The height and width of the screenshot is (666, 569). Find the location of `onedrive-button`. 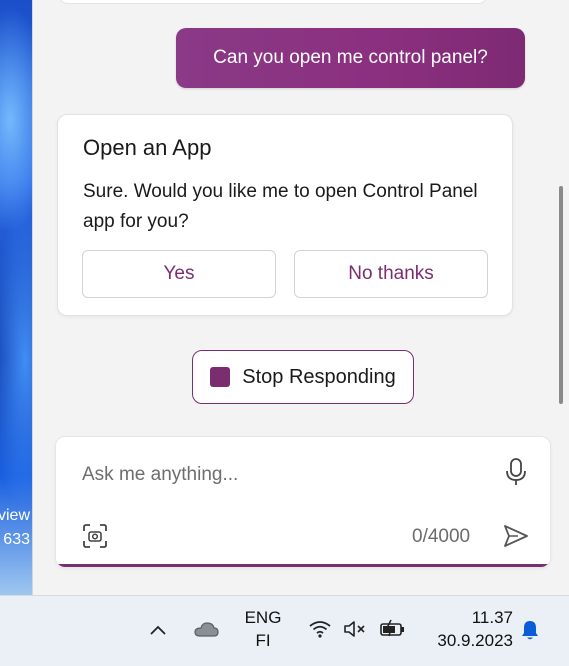

onedrive-button is located at coordinates (206, 629).